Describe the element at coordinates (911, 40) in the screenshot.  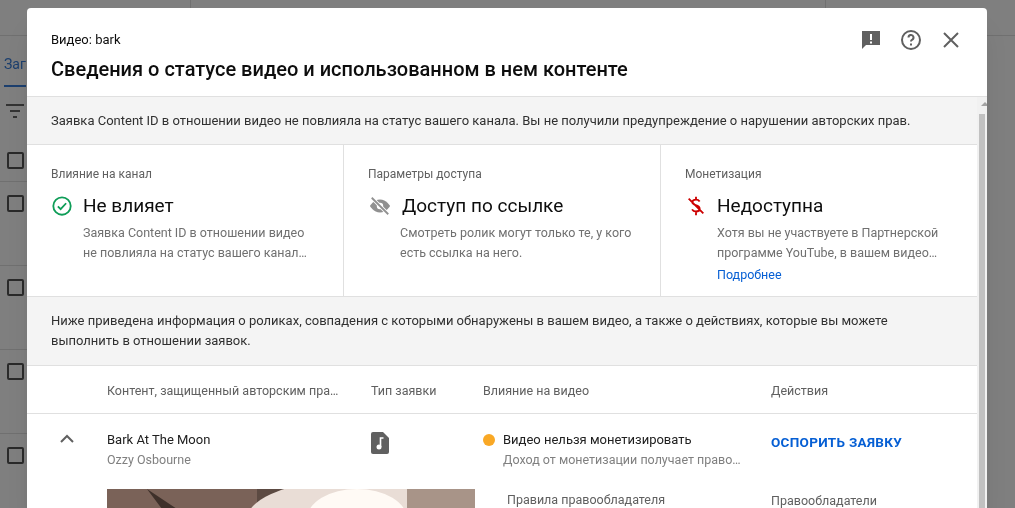
I see `help-icon` at that location.